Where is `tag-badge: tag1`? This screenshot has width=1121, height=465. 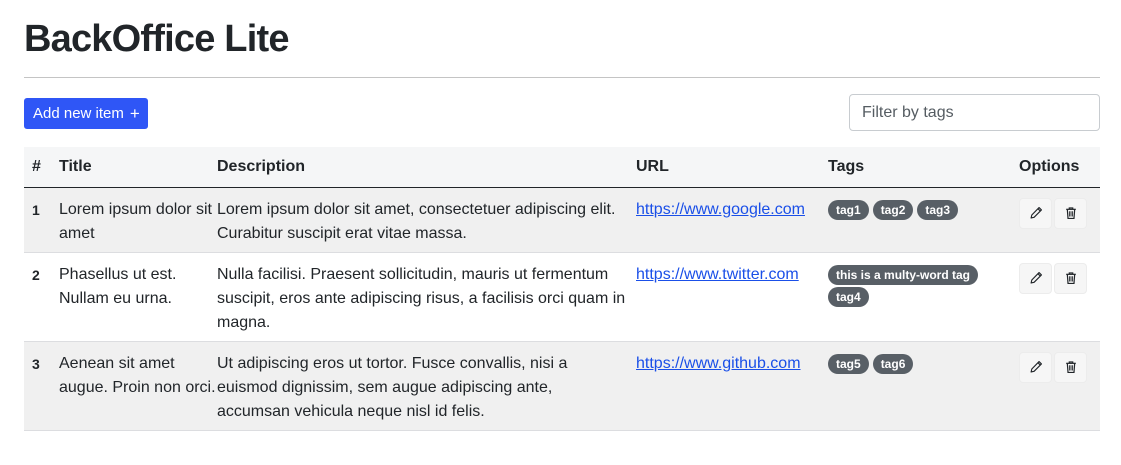 tag-badge: tag1 is located at coordinates (848, 209).